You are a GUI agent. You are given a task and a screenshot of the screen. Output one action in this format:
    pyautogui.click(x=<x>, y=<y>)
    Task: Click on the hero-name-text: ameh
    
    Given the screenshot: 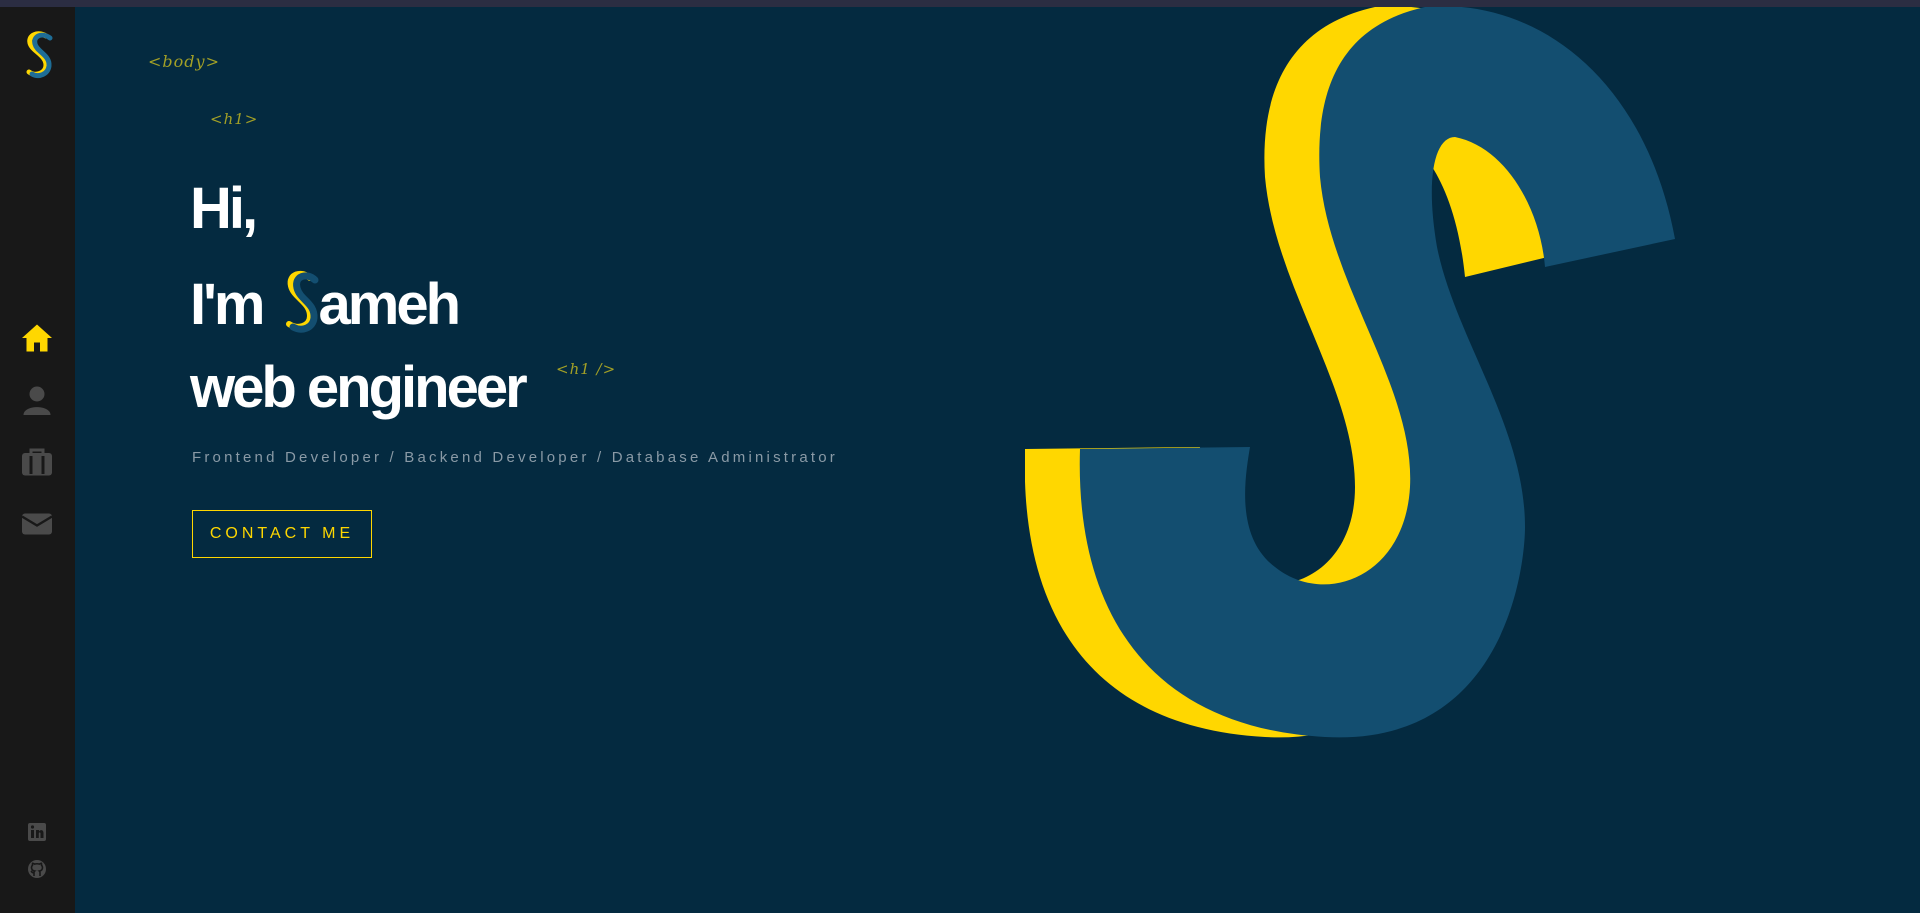 What is the action you would take?
    pyautogui.click(x=389, y=304)
    